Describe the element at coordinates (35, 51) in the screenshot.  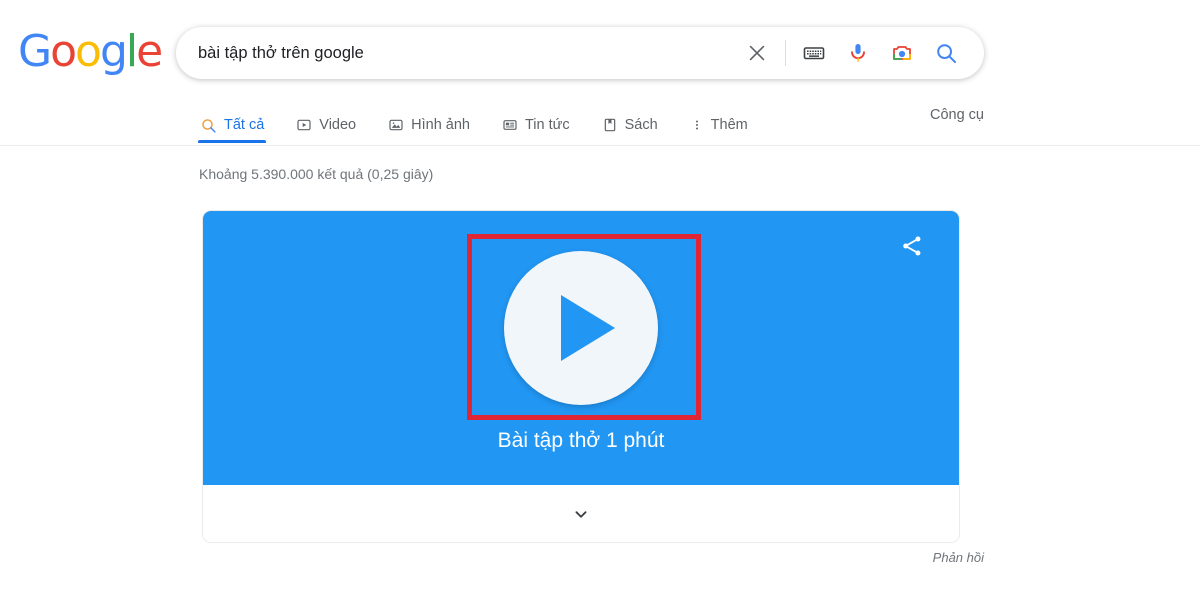
I see `logo-letter-g1: G` at that location.